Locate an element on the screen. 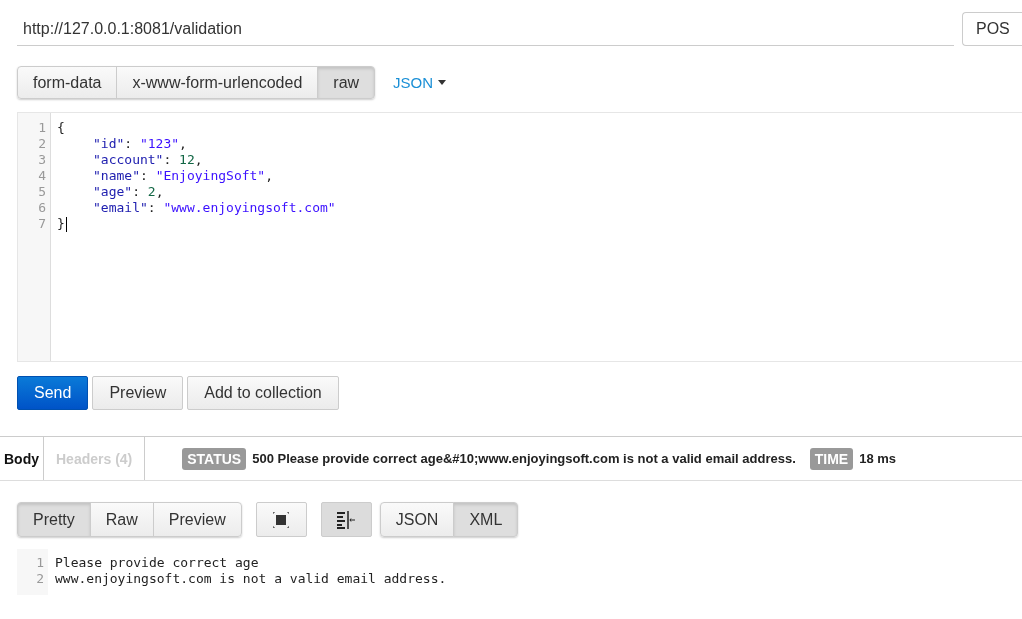 Image resolution: width=1022 pixels, height=619 pixels. code-token: { is located at coordinates (61, 128).